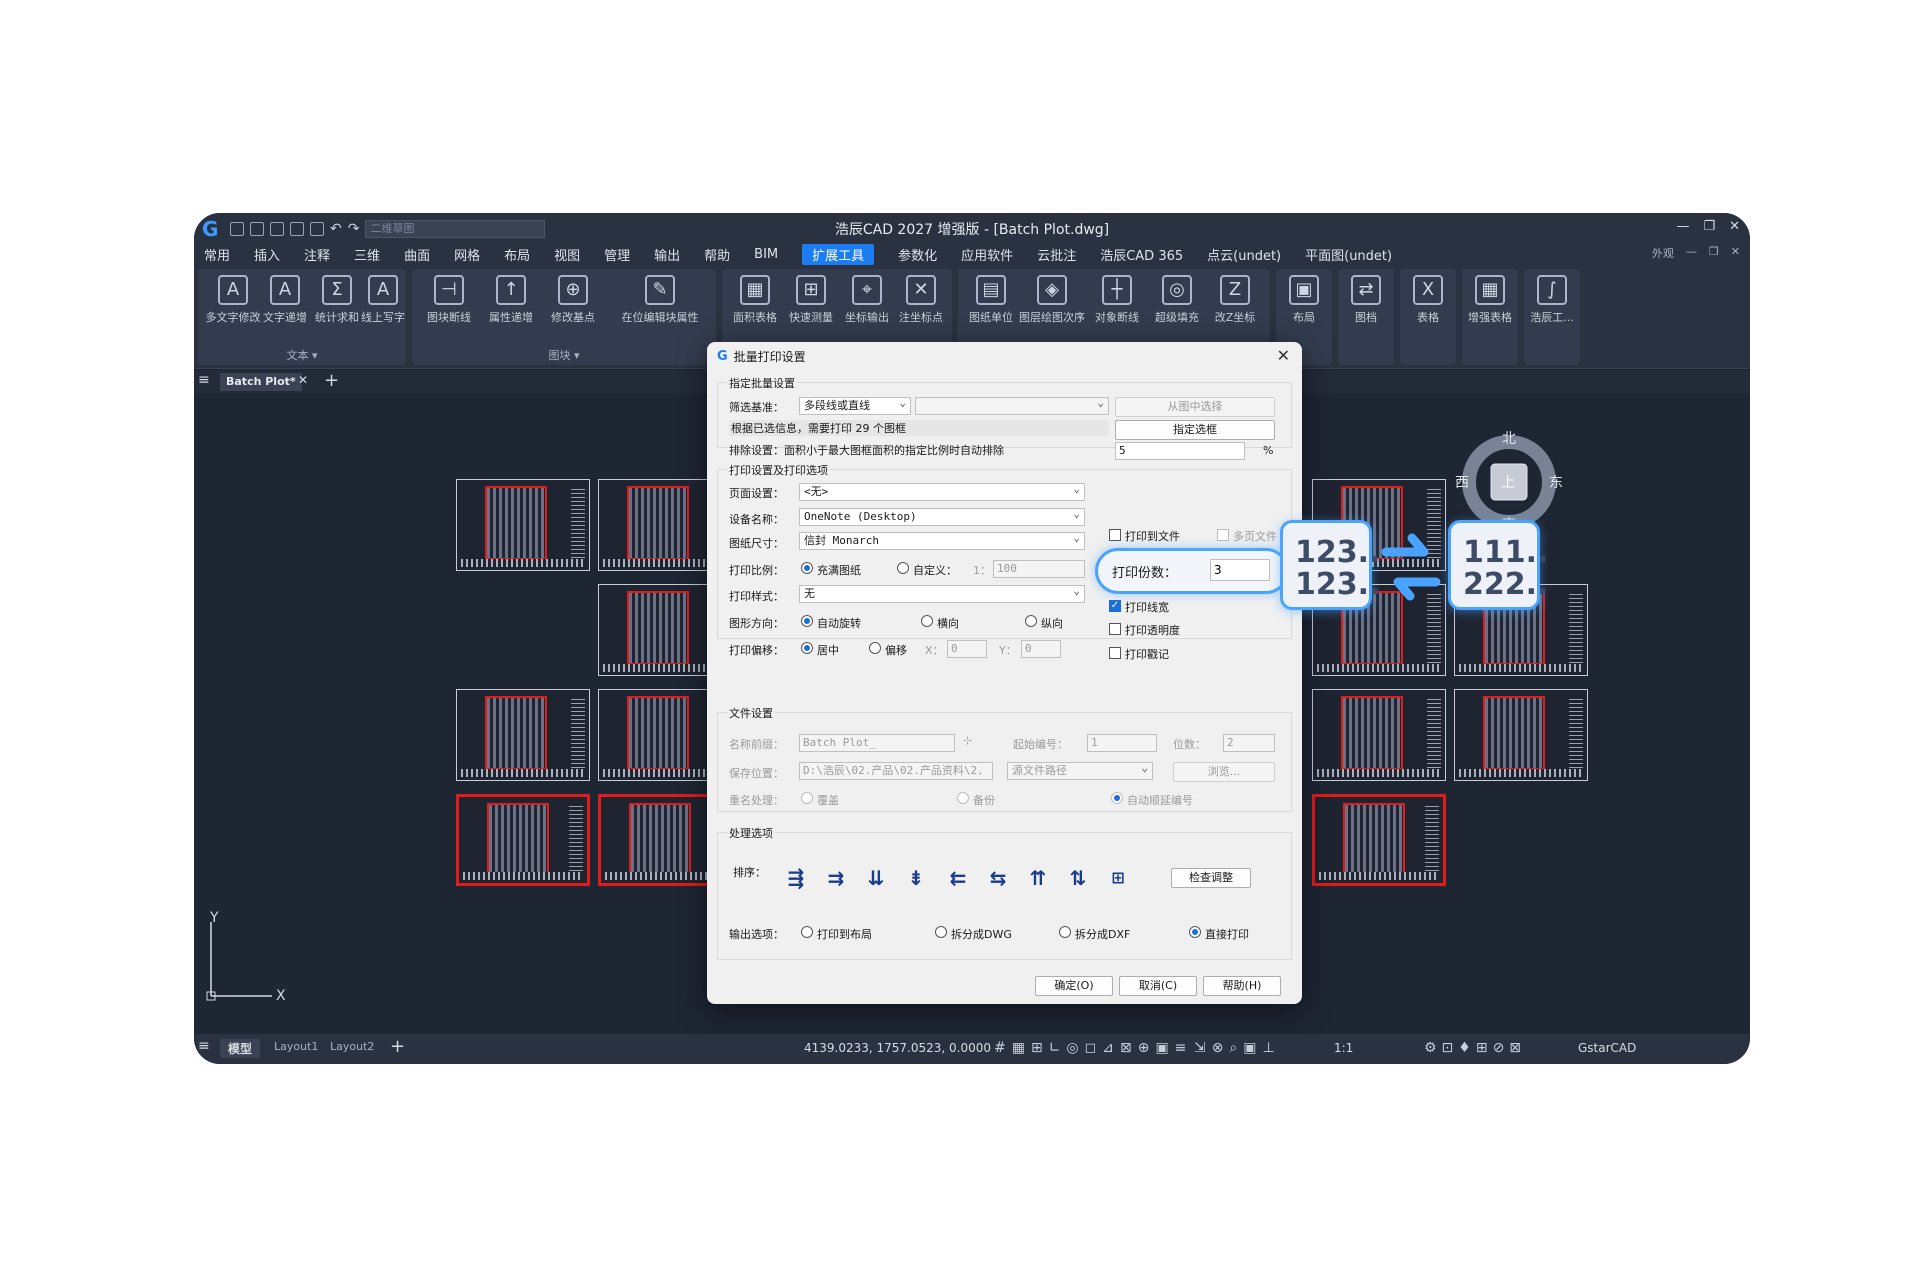  I want to click on menu-item: 网格, so click(467, 254).